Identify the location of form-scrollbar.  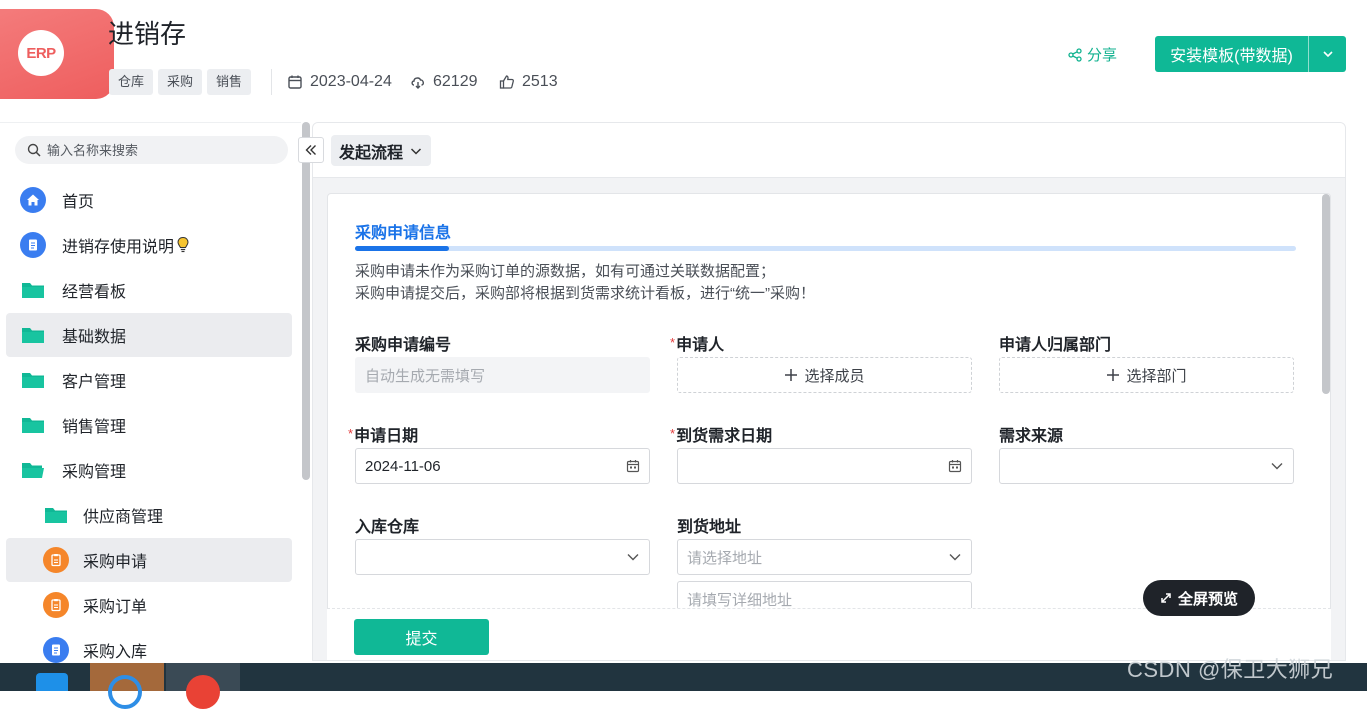
(1326, 397).